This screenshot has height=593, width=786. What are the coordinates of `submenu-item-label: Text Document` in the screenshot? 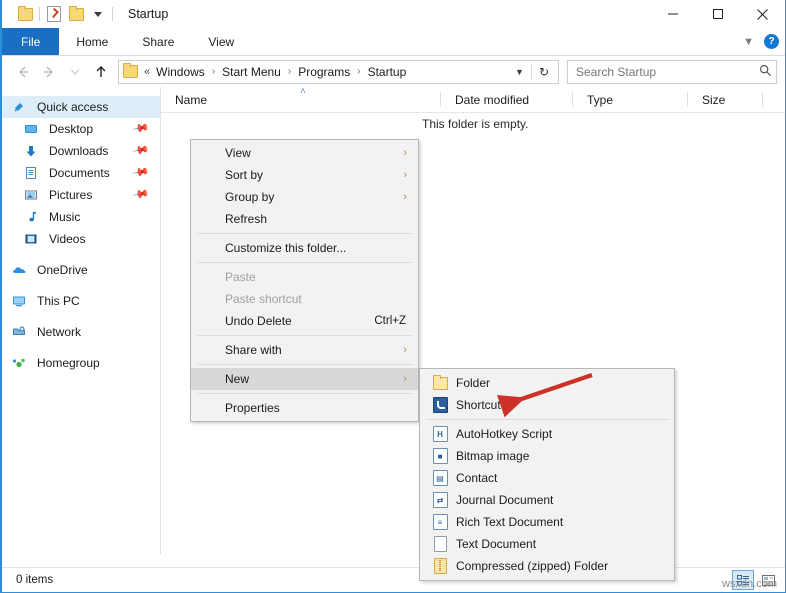 It's located at (496, 544).